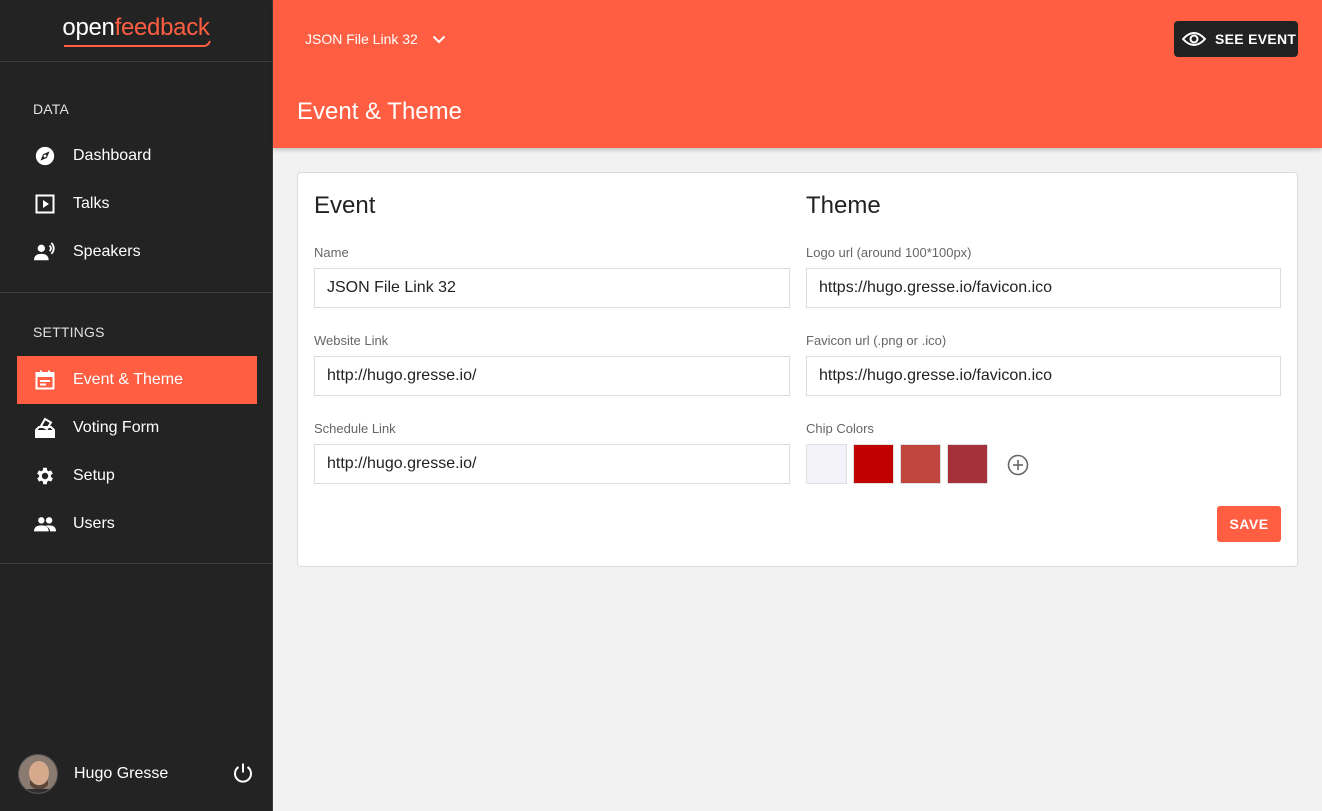 This screenshot has height=811, width=1322. What do you see at coordinates (121, 773) in the screenshot?
I see `user-name: Hugo Gresse` at bounding box center [121, 773].